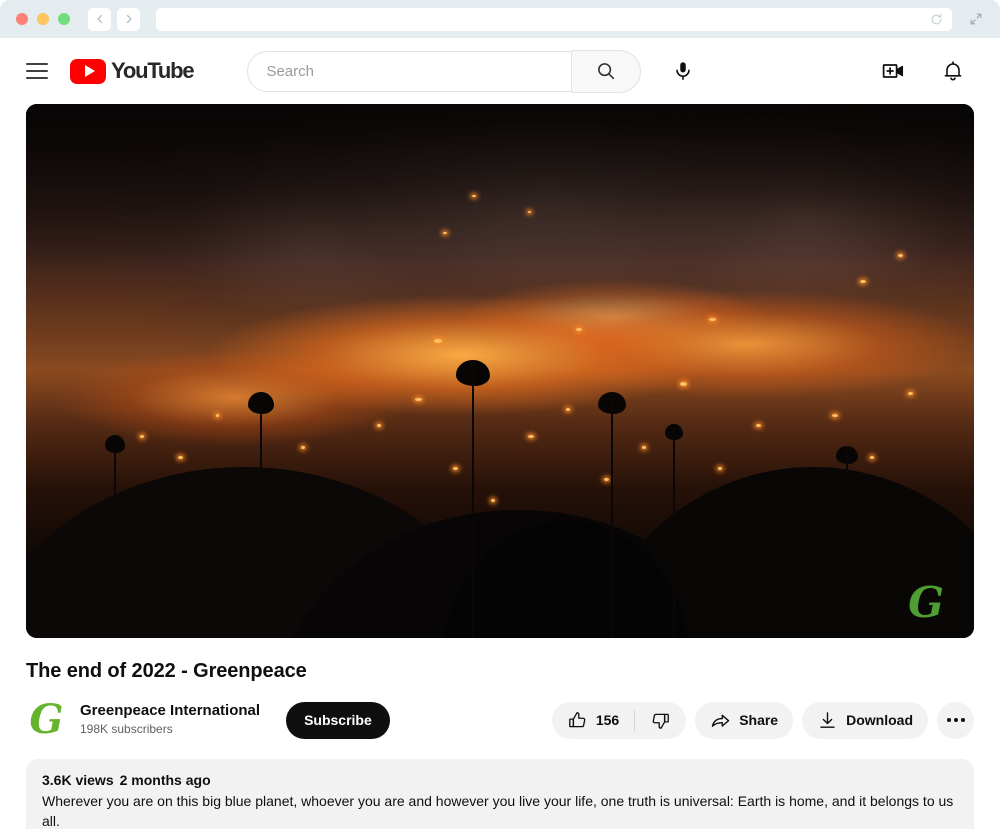  Describe the element at coordinates (338, 720) in the screenshot. I see `subscribe-button: Subscribe` at that location.